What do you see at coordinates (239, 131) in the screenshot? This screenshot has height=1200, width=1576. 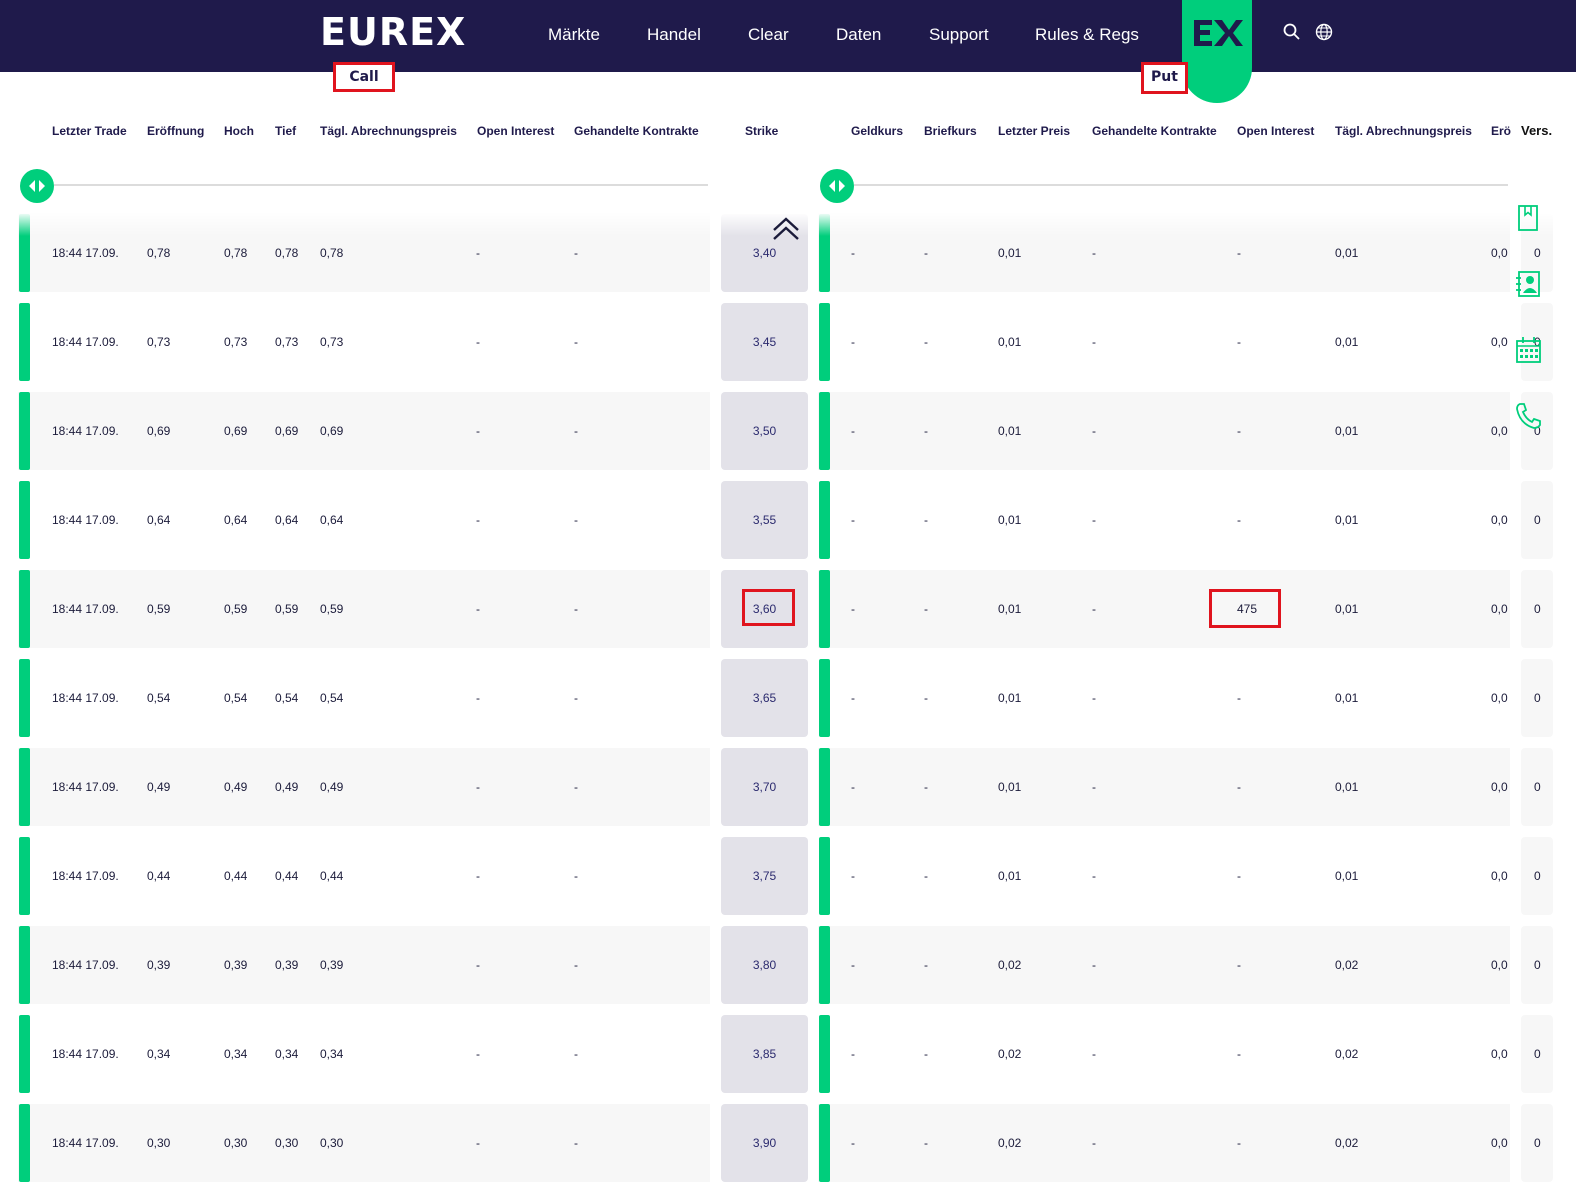 I see `header-hoch: Hoch` at bounding box center [239, 131].